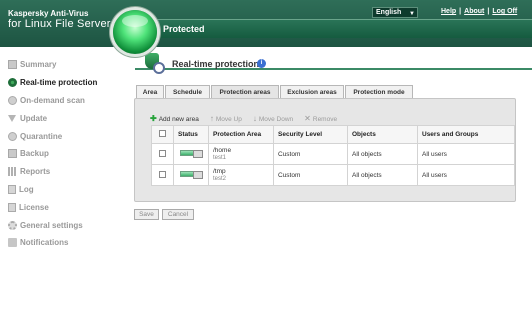  What do you see at coordinates (412, 14) in the screenshot?
I see `chevron-down-icon: ▼` at bounding box center [412, 14].